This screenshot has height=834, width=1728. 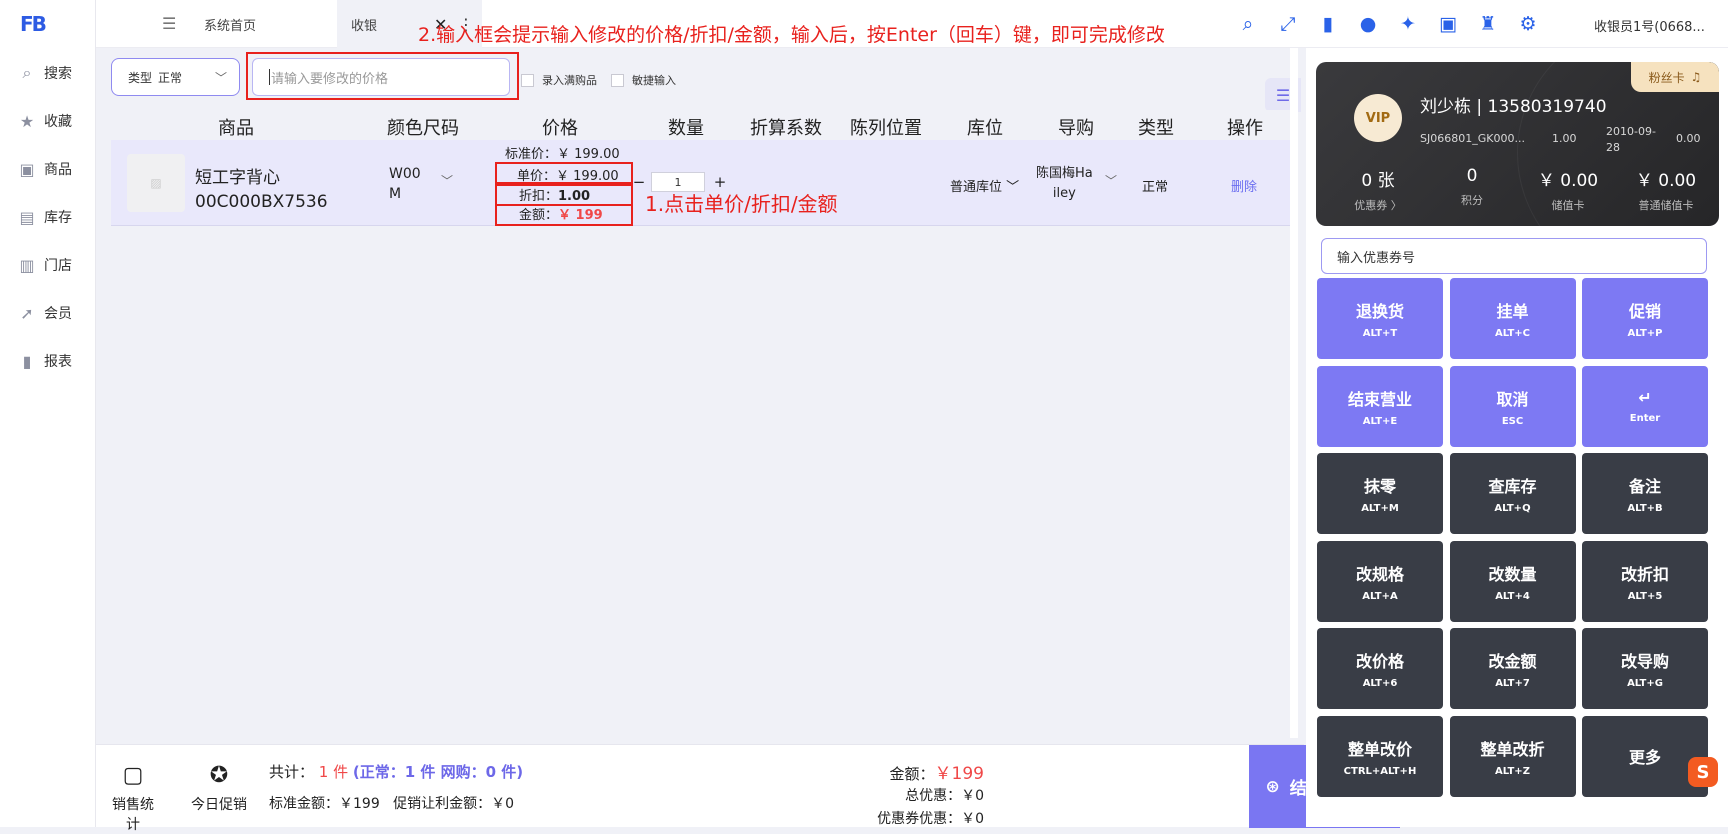 What do you see at coordinates (1380, 581) in the screenshot?
I see `change-spec-button: 改规格 ALT+A` at bounding box center [1380, 581].